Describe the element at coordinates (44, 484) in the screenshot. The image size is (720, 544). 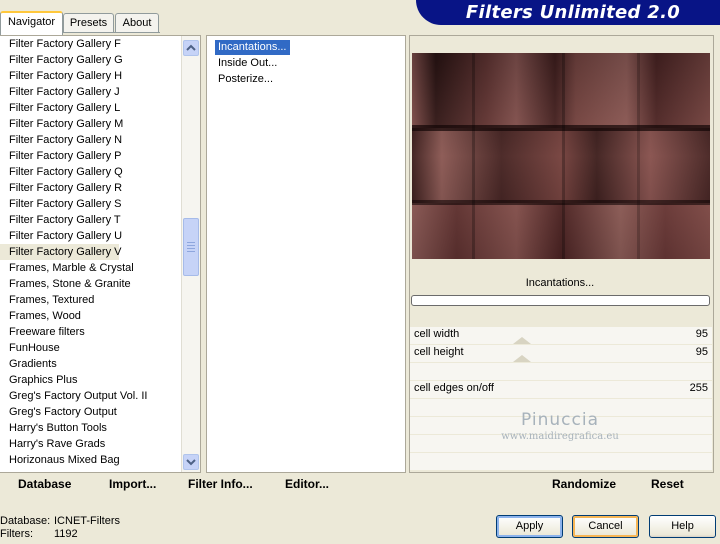
I see `database-button: Database` at that location.